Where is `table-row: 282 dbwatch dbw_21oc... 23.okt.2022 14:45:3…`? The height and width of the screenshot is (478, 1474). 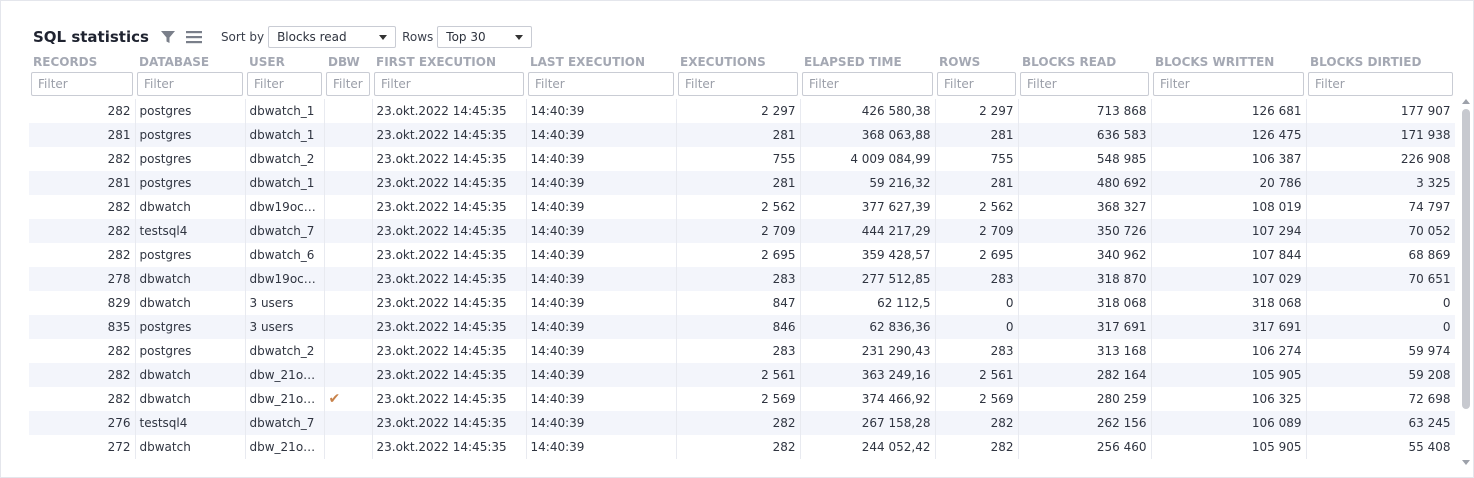 table-row: 282 dbwatch dbw_21oc... 23.okt.2022 14:45:3… is located at coordinates (742, 375).